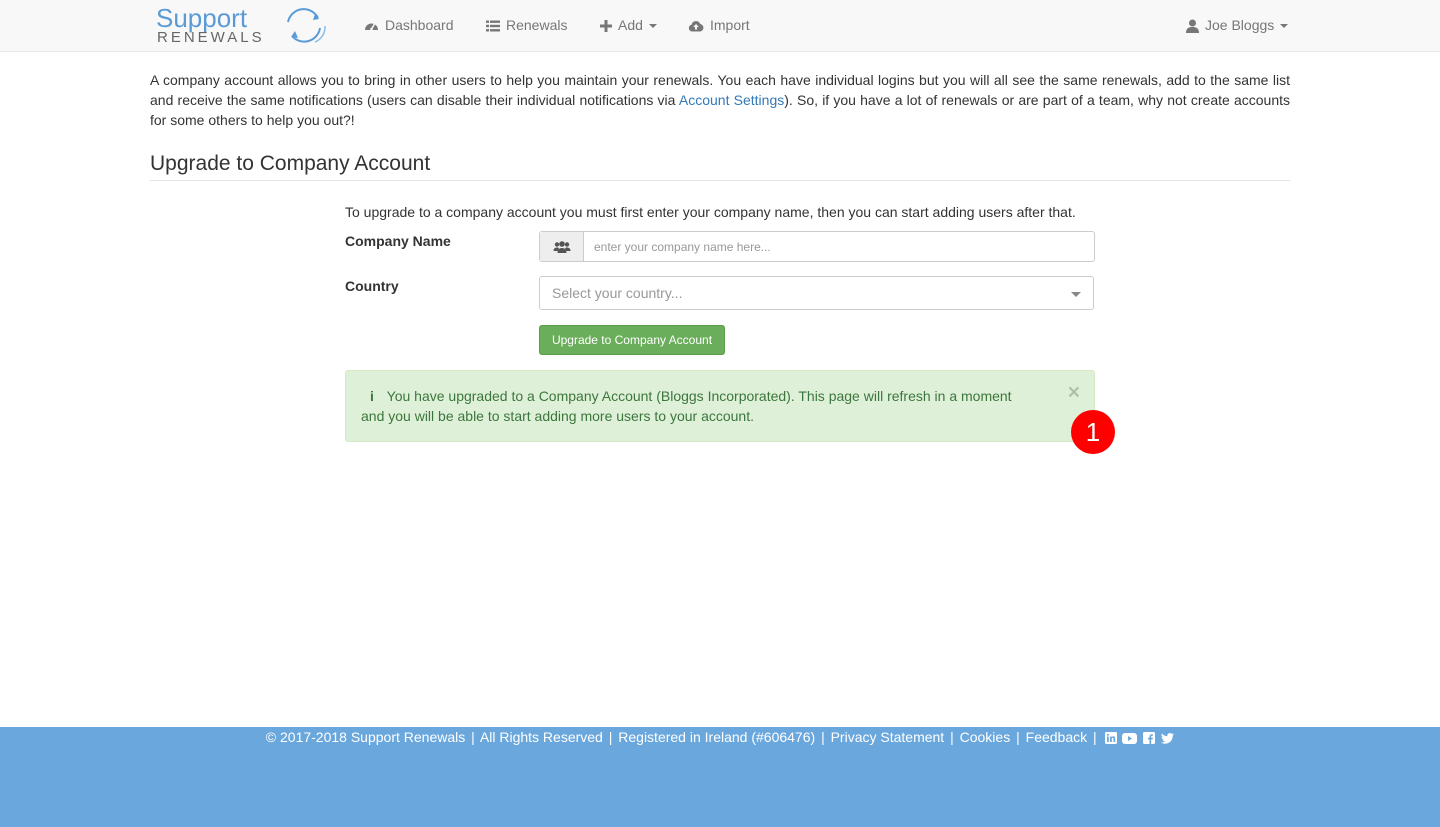 The width and height of the screenshot is (1440, 827). I want to click on twitter-icon, so click(1168, 738).